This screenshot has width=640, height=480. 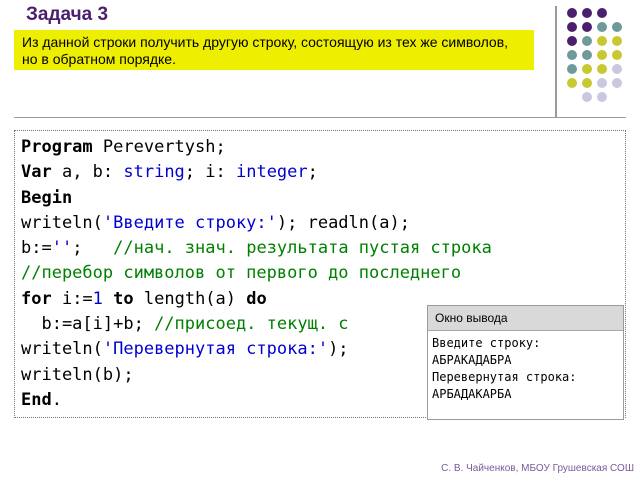 I want to click on code-line: Begin, so click(x=323, y=198).